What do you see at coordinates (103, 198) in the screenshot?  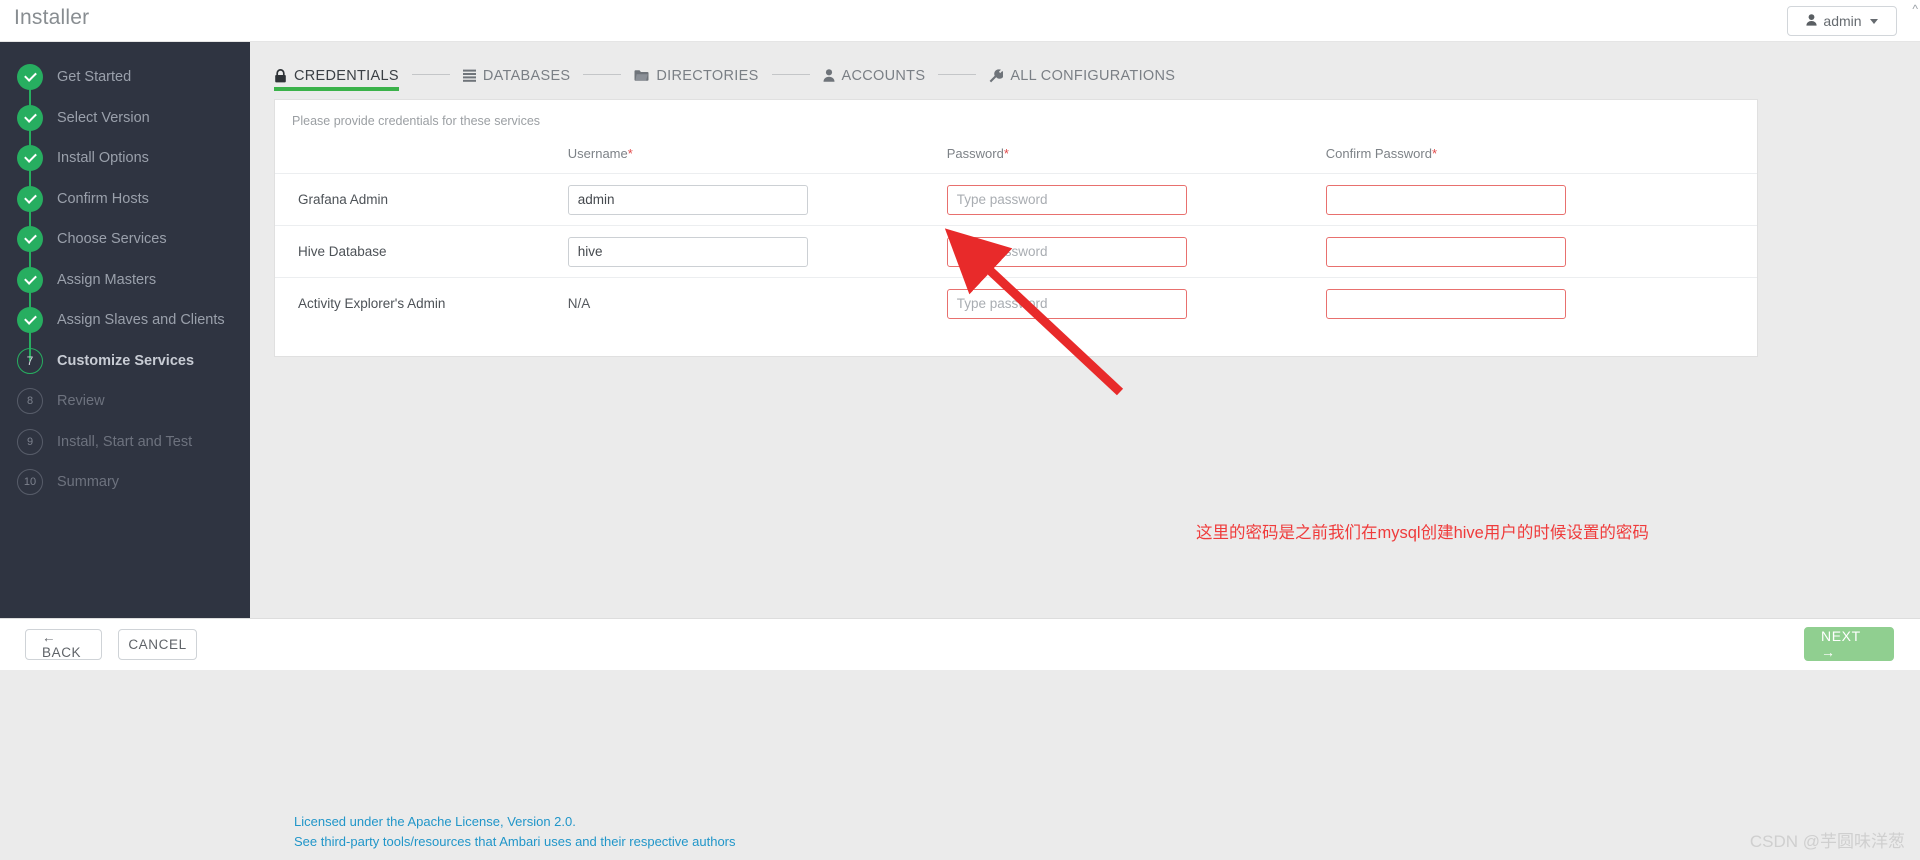 I see `sidebar-step-label: Confirm Hosts` at bounding box center [103, 198].